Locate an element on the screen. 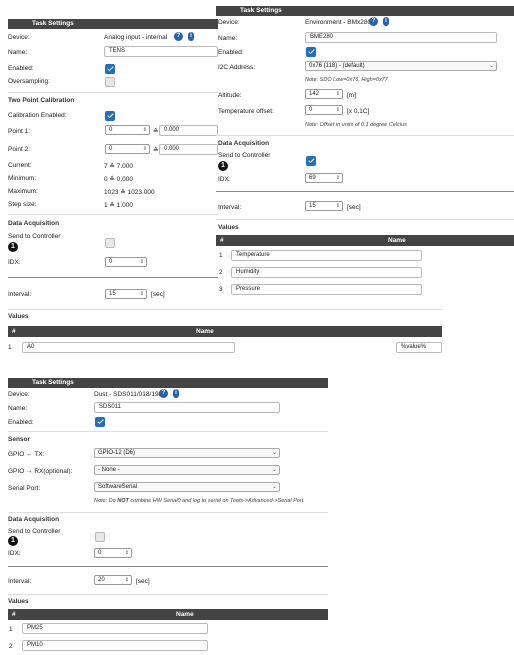 Image resolution: width=514 pixels, height=655 pixels. point1-value-input: 0.000 is located at coordinates (188, 130).